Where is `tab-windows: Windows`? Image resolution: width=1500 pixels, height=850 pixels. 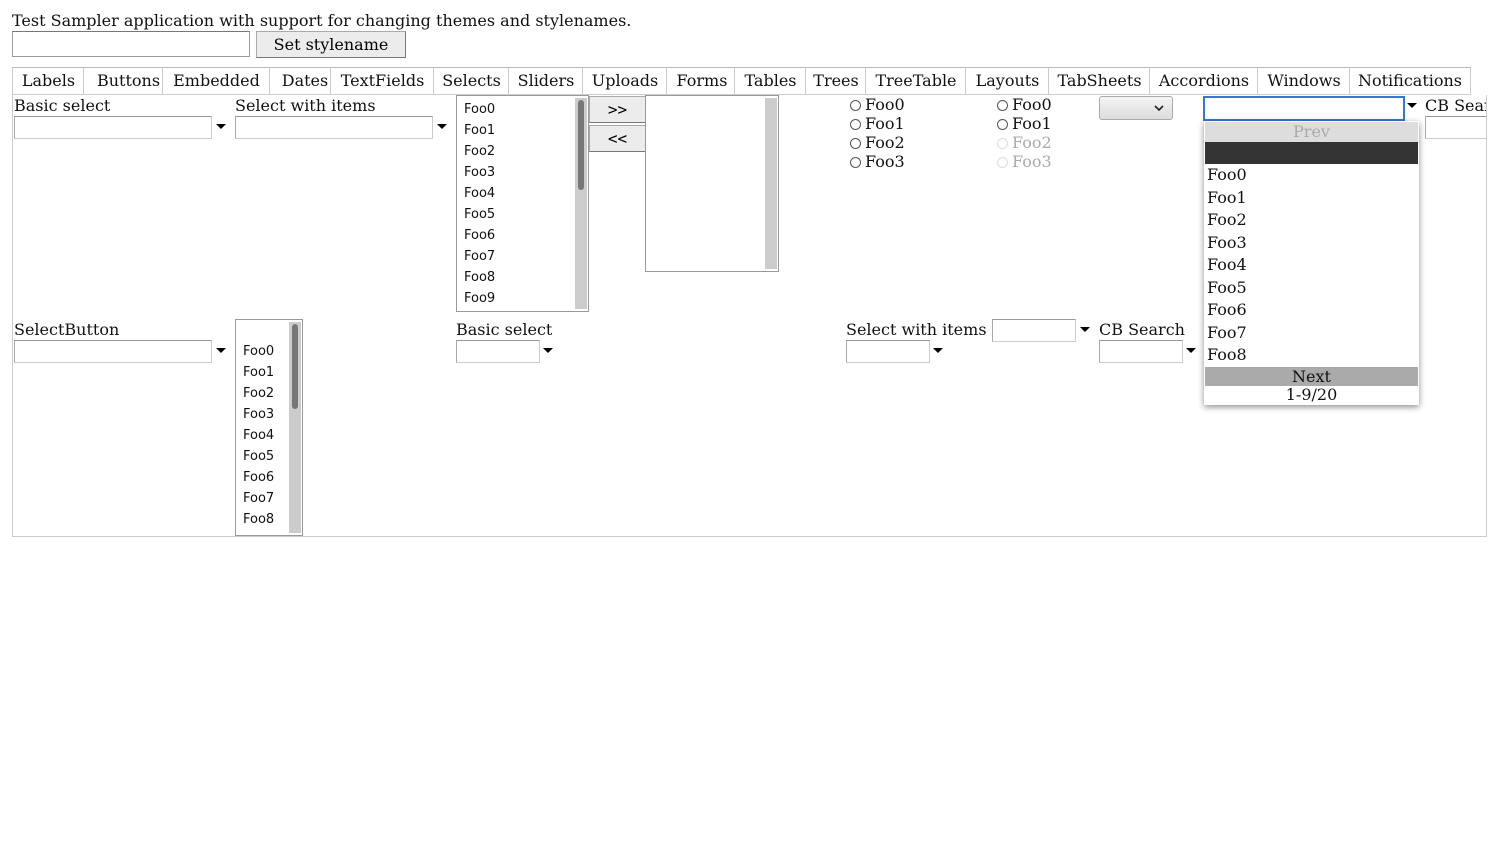
tab-windows: Windows is located at coordinates (1303, 81).